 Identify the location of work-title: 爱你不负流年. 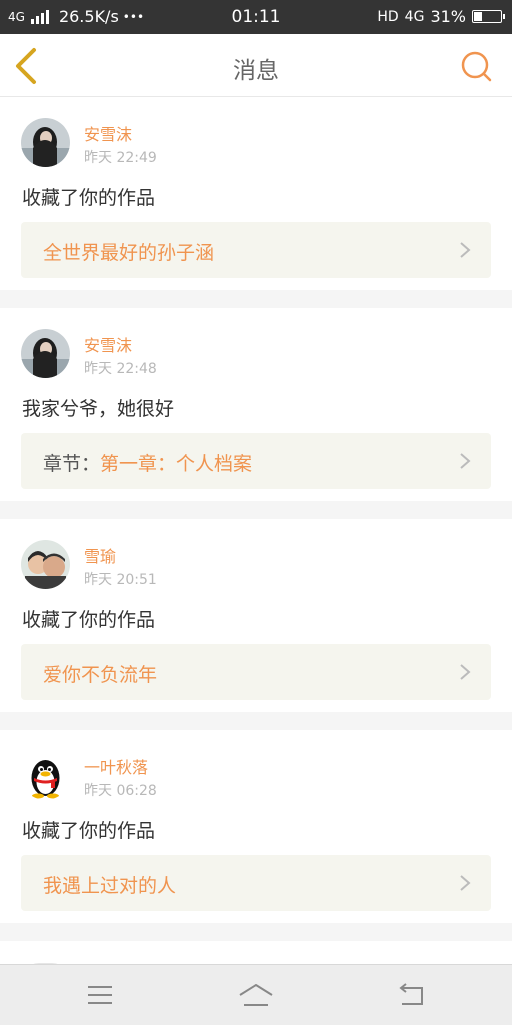
(100, 675).